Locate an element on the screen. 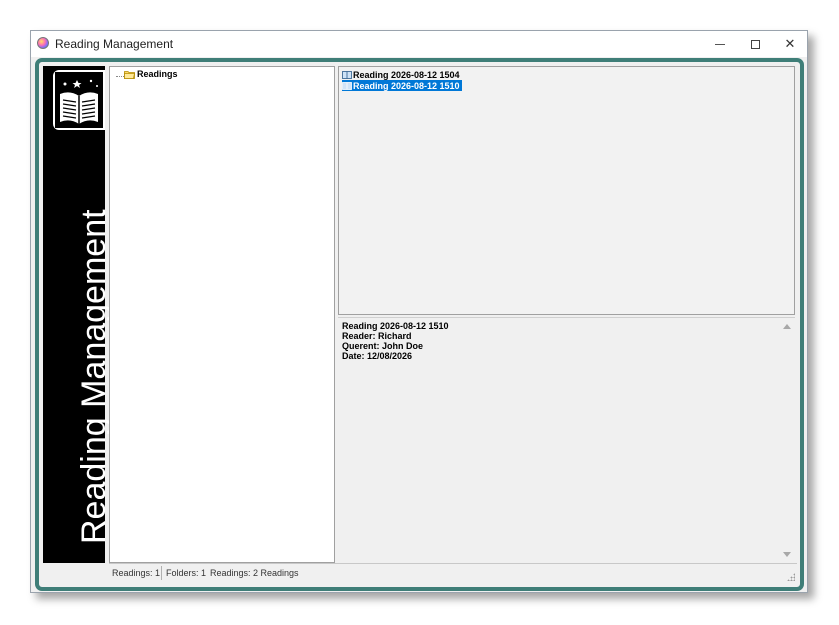  list-item-label: Reading 2026-08-12 1510 is located at coordinates (406, 85).